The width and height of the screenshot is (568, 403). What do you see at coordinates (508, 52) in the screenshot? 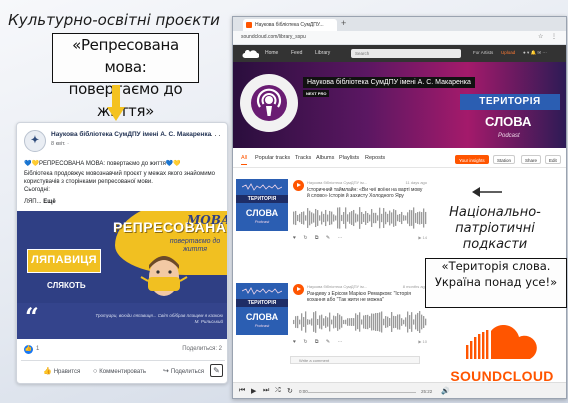
I see `nav-upload: Upload` at bounding box center [508, 52].